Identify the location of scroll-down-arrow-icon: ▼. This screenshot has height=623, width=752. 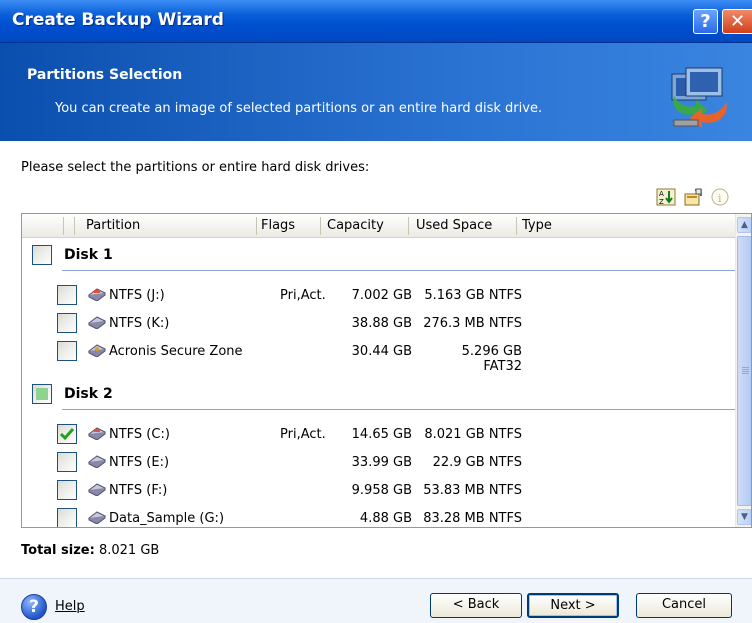
(744, 517).